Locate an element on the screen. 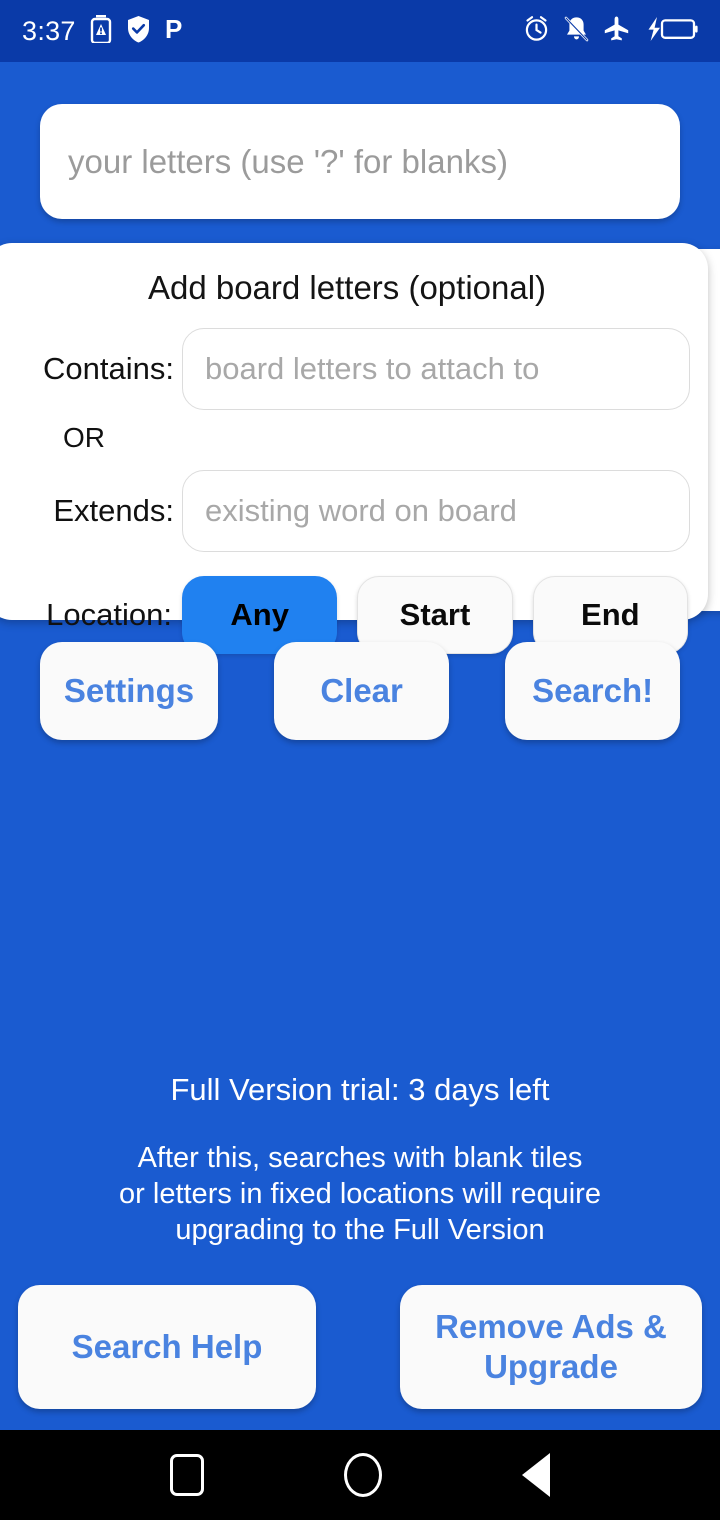 The height and width of the screenshot is (1520, 720). search-help-button: Search Help is located at coordinates (167, 1347).